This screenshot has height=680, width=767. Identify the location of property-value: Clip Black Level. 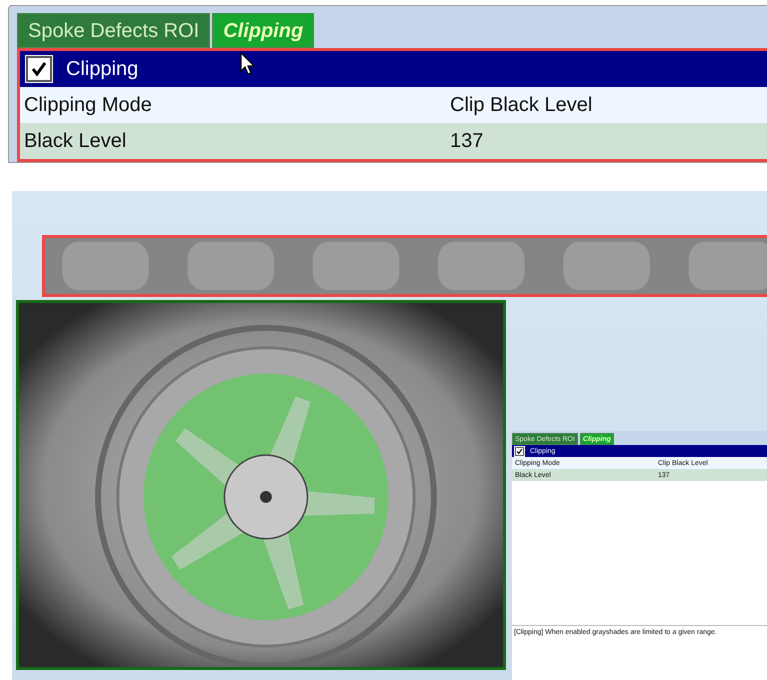
(521, 105).